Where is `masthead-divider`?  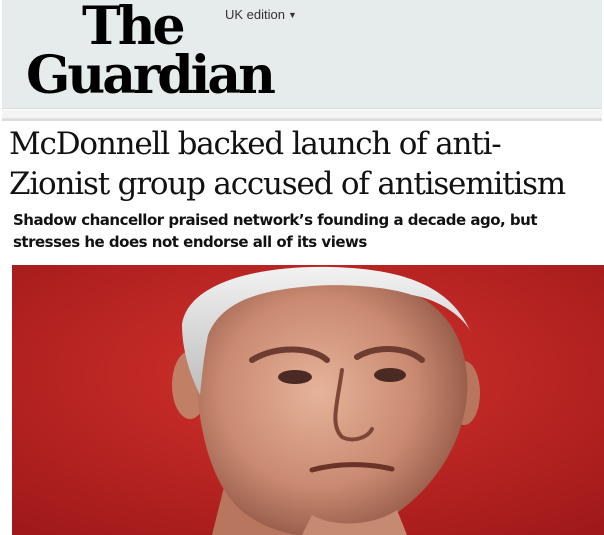 masthead-divider is located at coordinates (302, 114).